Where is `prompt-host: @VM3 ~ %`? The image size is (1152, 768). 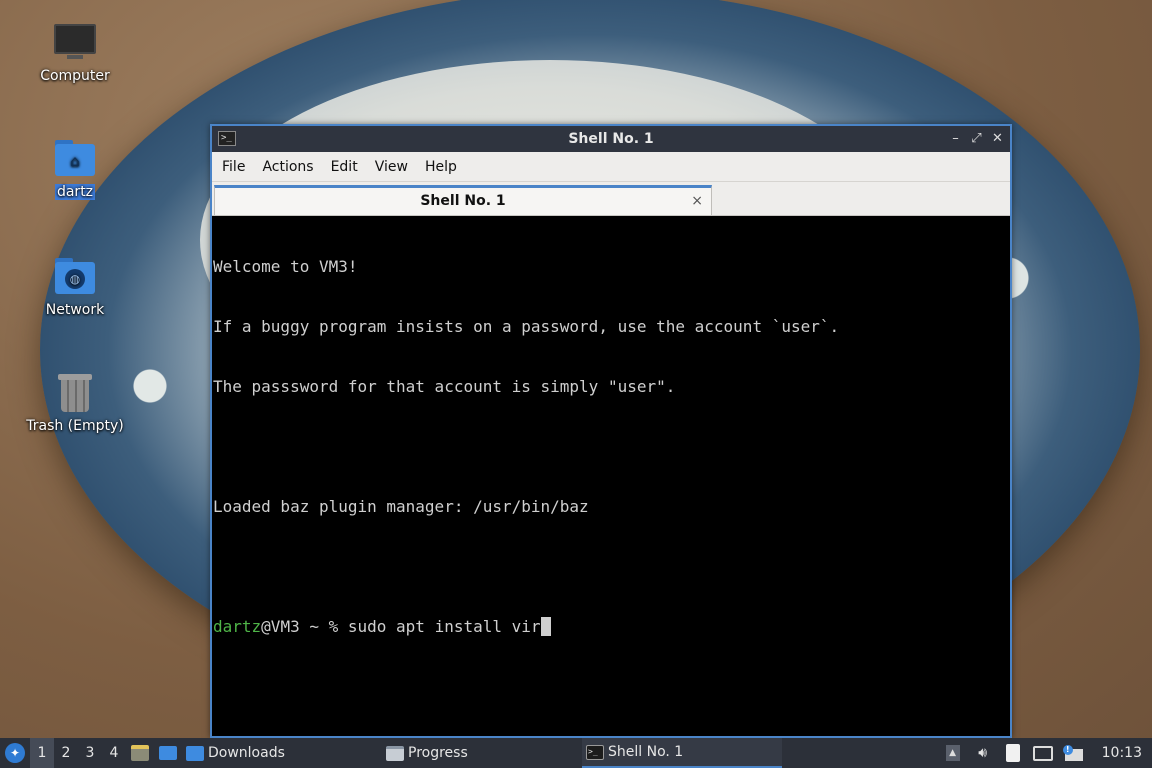
prompt-host: @VM3 ~ % is located at coordinates (304, 626).